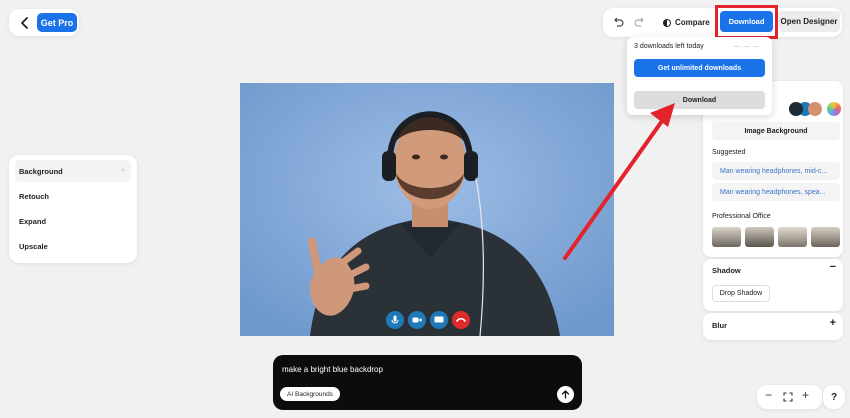  I want to click on download-file-button: Download, so click(699, 100).